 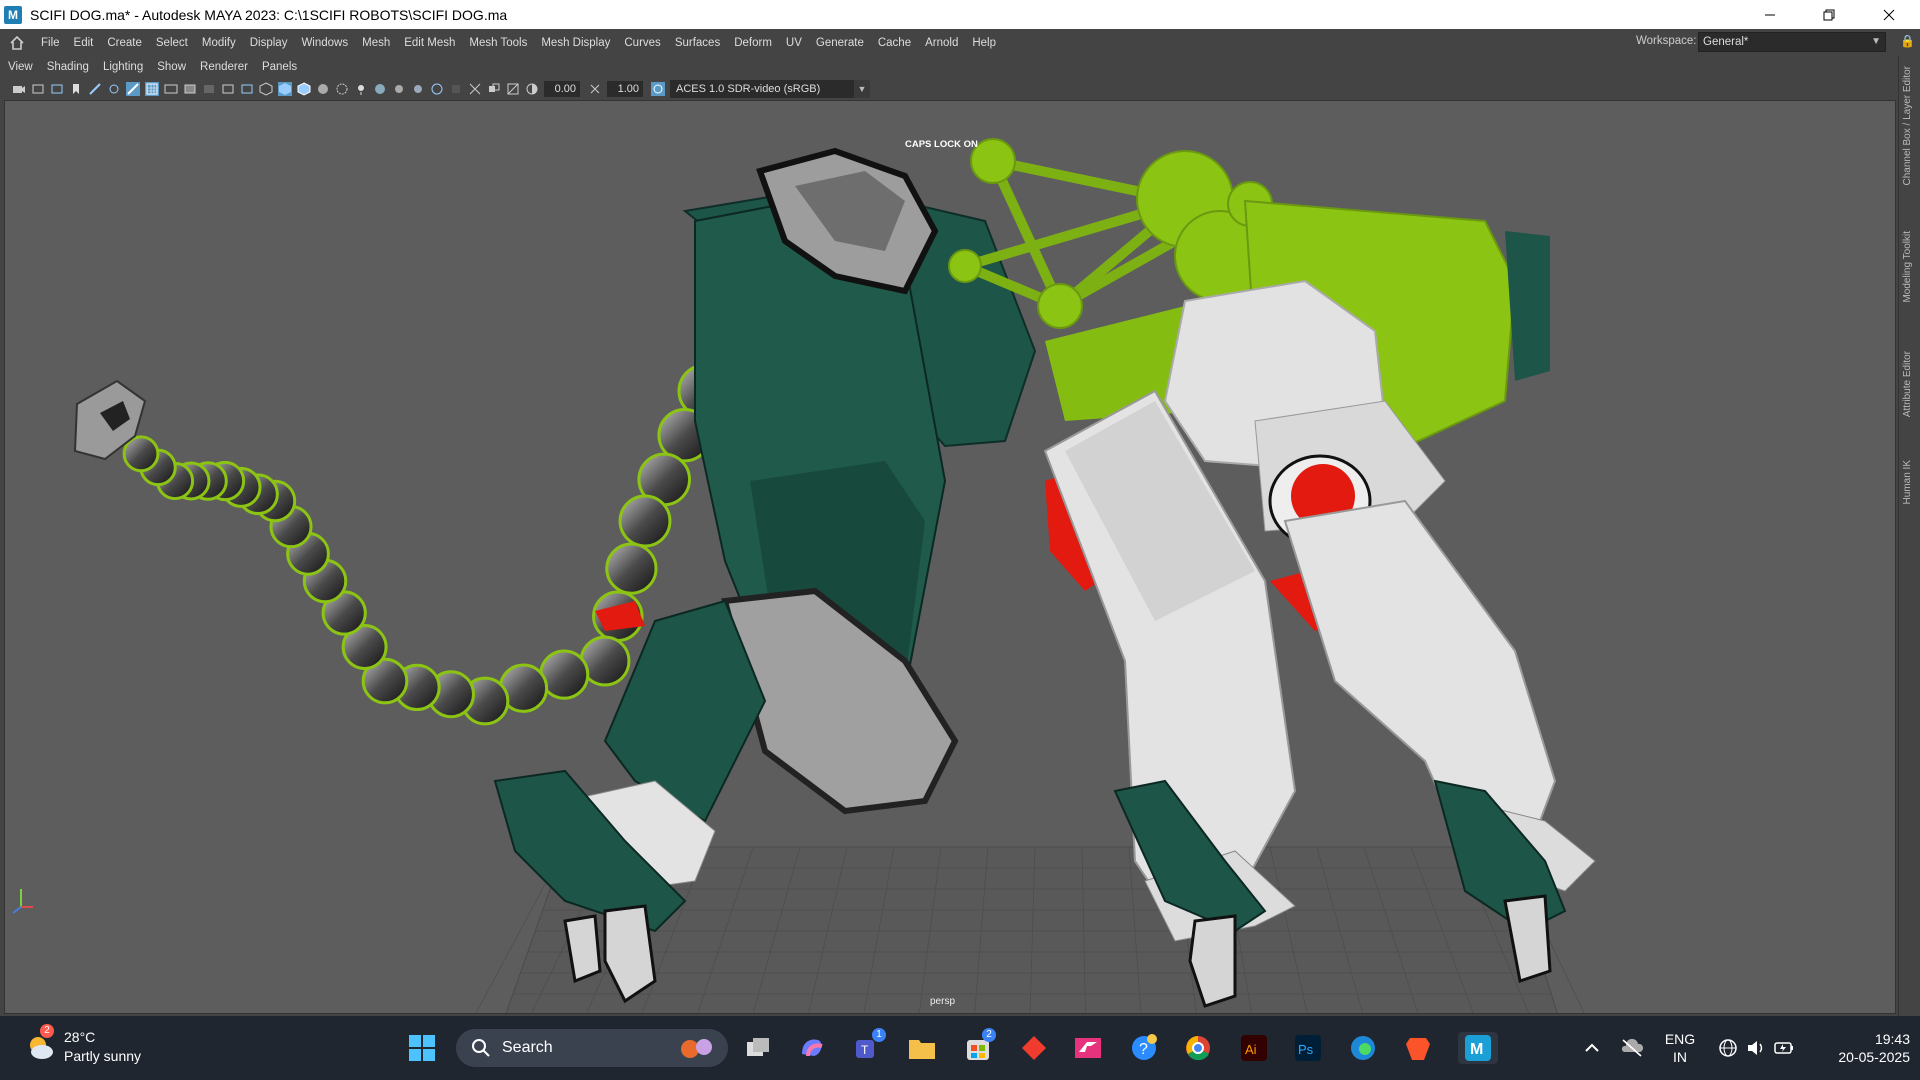 I want to click on view-transform-icon, so click(x=658, y=89).